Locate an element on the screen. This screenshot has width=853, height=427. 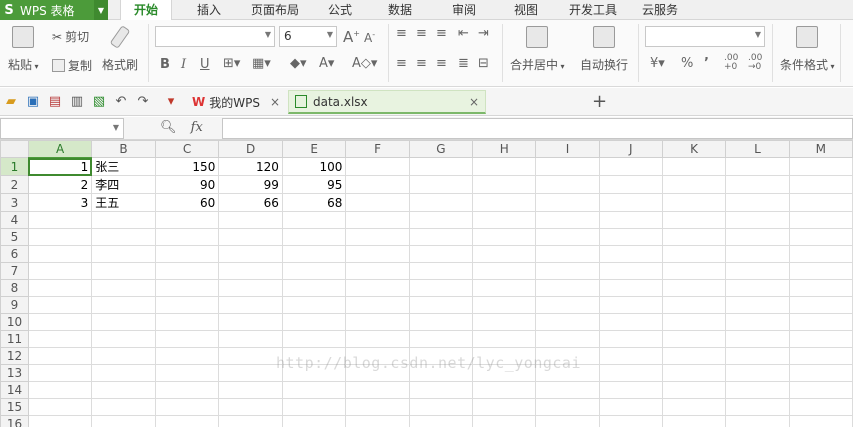
currency-icon: ¥▾ is located at coordinates (657, 63).